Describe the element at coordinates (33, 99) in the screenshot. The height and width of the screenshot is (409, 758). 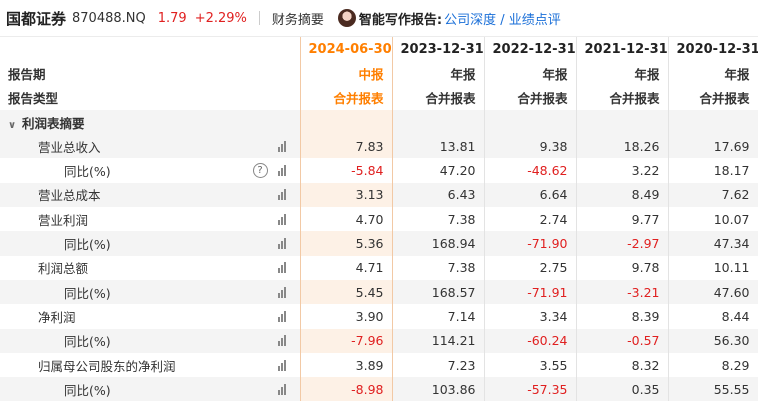
I see `row-label: 报告类型` at that location.